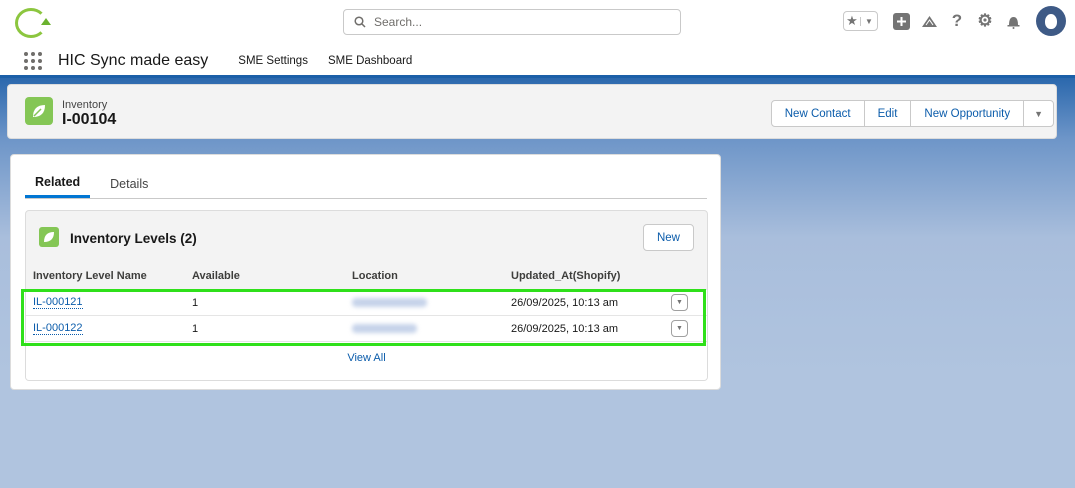  What do you see at coordinates (985, 20) in the screenshot?
I see `gear-icon: ⚙` at bounding box center [985, 20].